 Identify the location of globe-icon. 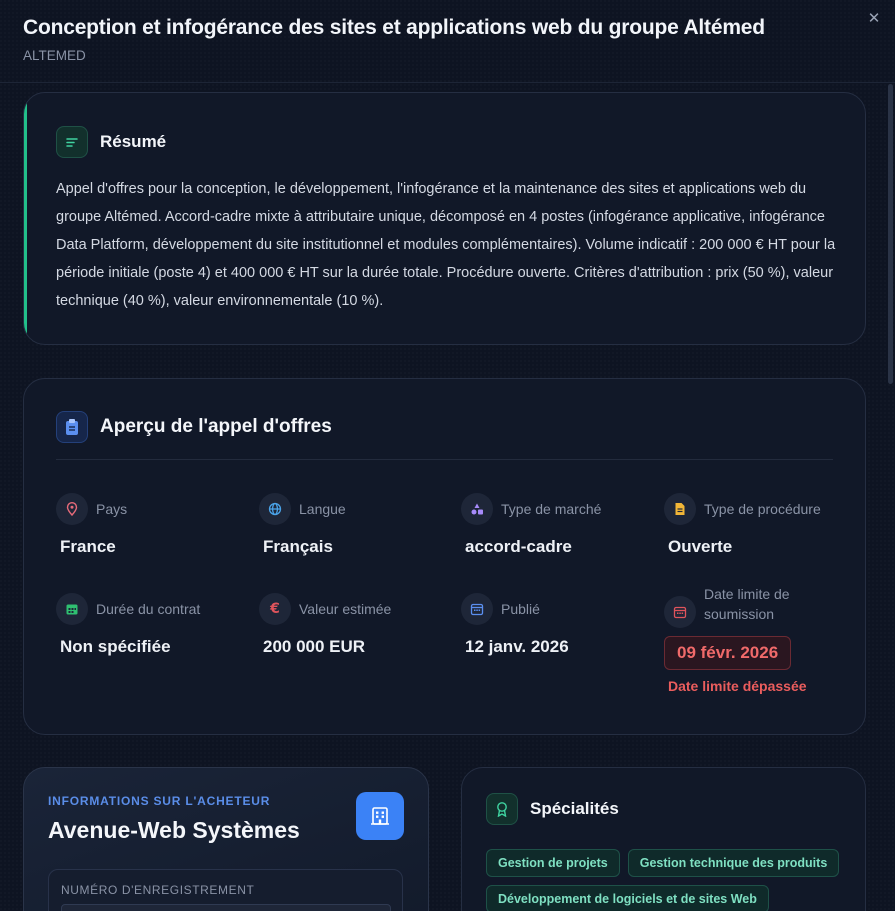
(275, 509).